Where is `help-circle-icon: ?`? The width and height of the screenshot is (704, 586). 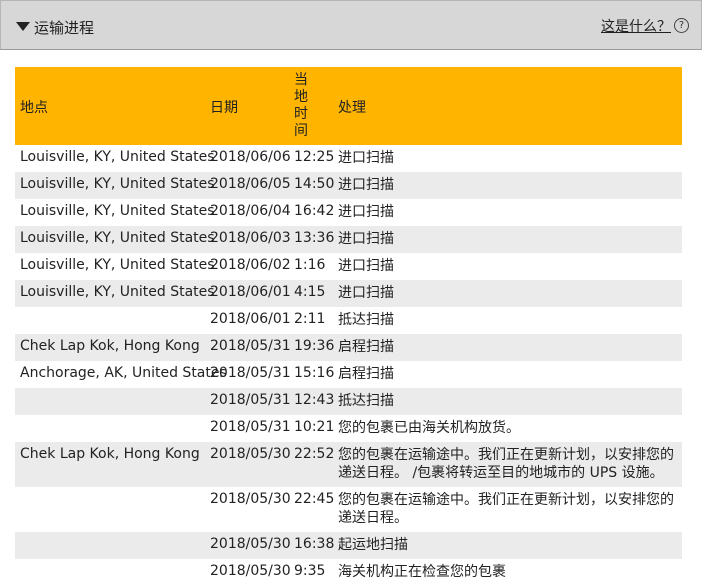 help-circle-icon: ? is located at coordinates (681, 25).